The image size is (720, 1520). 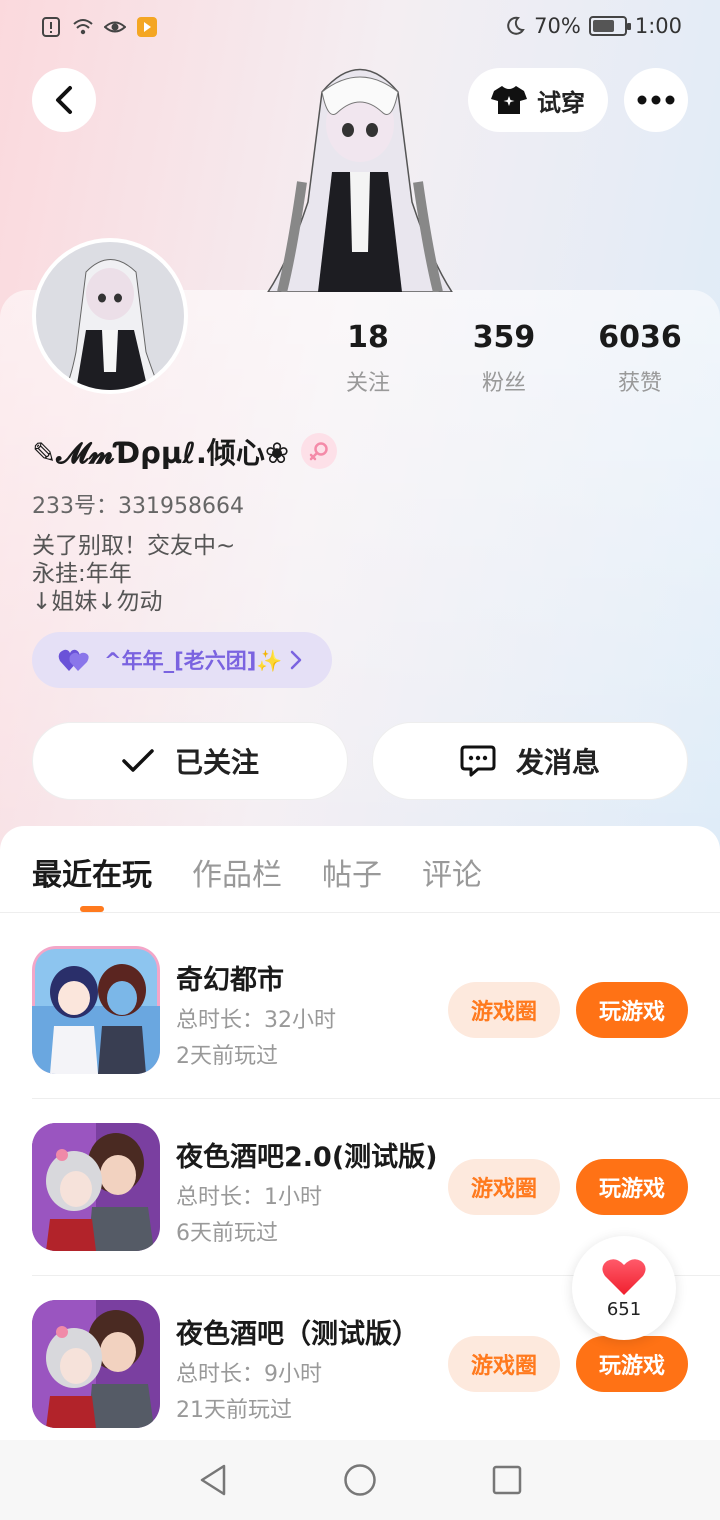 I want to click on tshirt-icon, so click(x=509, y=100).